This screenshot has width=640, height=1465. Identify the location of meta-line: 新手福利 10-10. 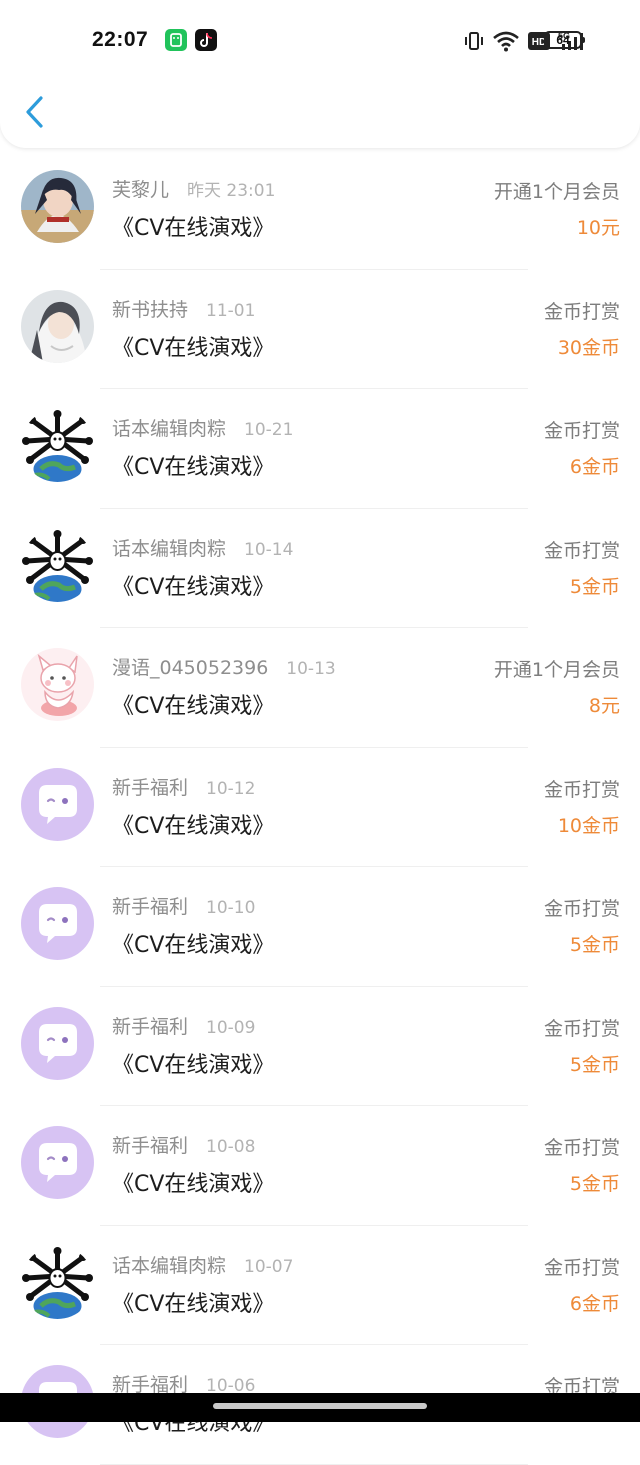
(183, 905).